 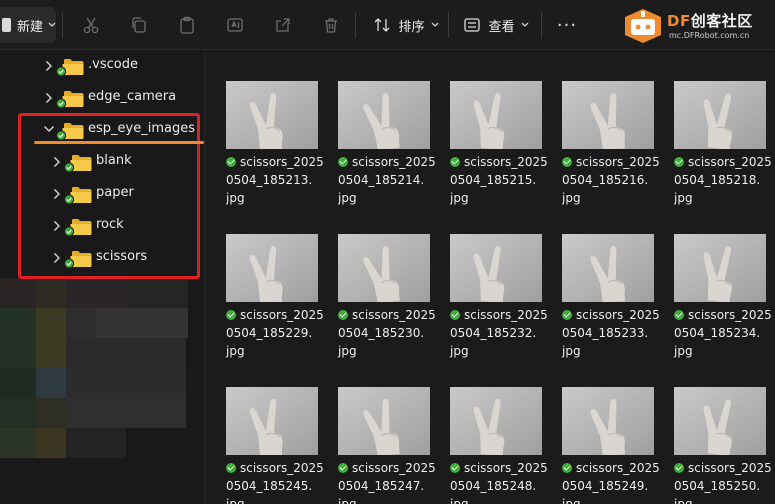 What do you see at coordinates (472, 25) in the screenshot?
I see `view-icon` at bounding box center [472, 25].